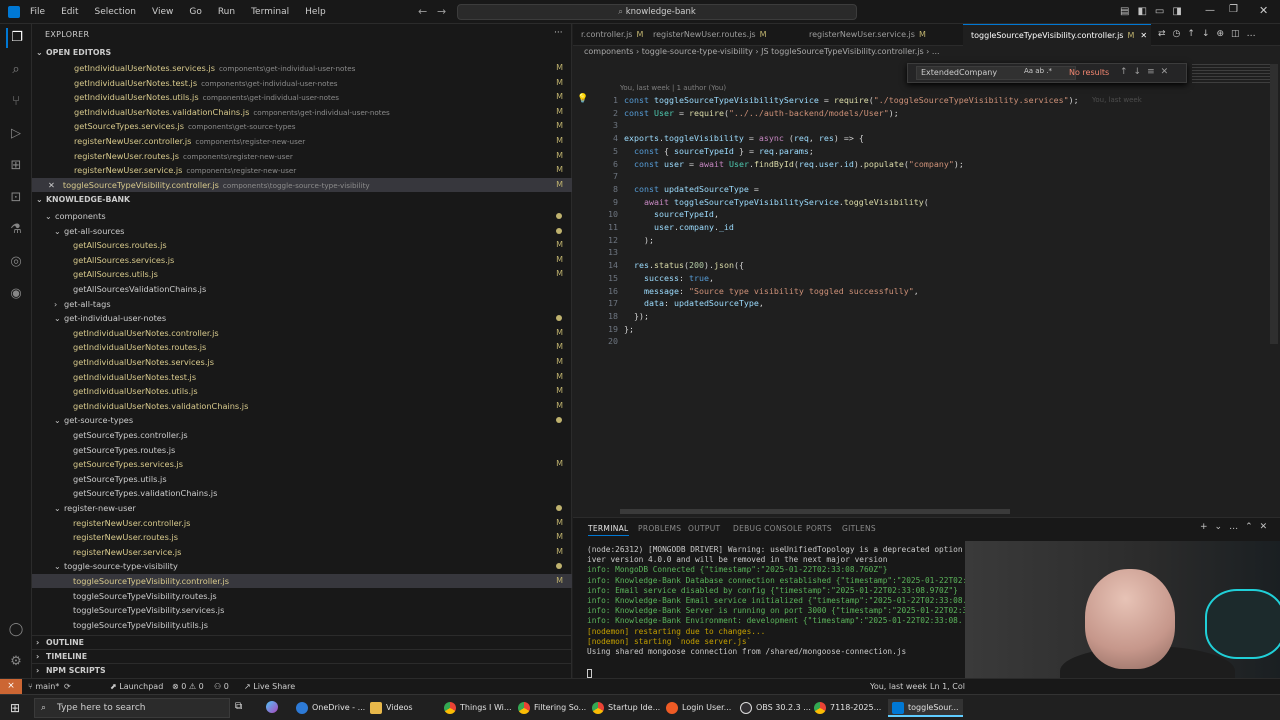 The width and height of the screenshot is (1280, 720). I want to click on file-item: getSourceTypes.validationChains.js, so click(302, 493).